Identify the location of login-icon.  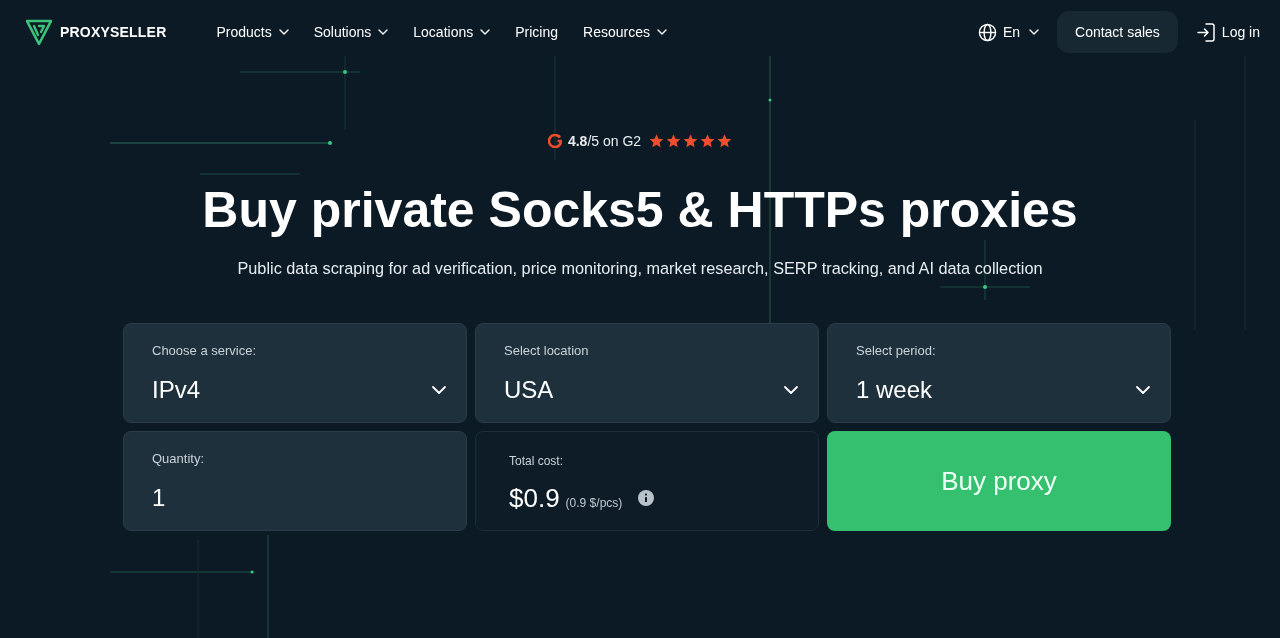
(1205, 32).